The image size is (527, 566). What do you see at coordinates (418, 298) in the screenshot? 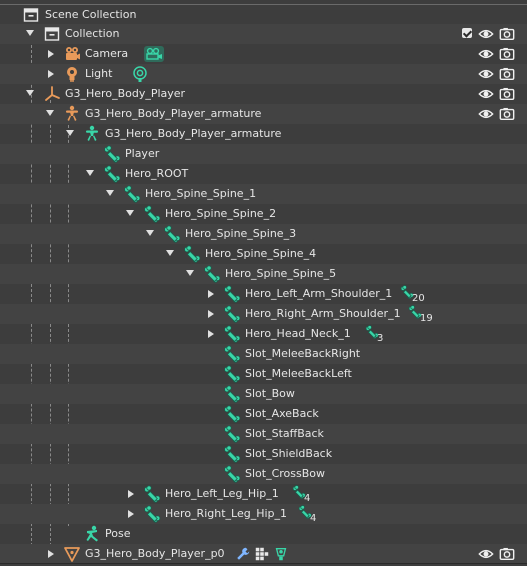
I see `child-count: 20` at bounding box center [418, 298].